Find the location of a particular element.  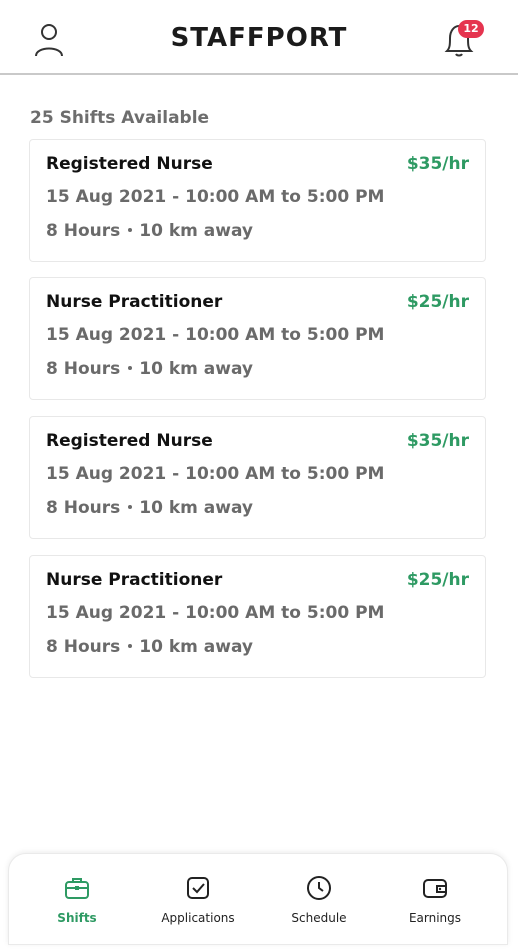

top-header: STAFFPORT 12 is located at coordinates (259, 37).